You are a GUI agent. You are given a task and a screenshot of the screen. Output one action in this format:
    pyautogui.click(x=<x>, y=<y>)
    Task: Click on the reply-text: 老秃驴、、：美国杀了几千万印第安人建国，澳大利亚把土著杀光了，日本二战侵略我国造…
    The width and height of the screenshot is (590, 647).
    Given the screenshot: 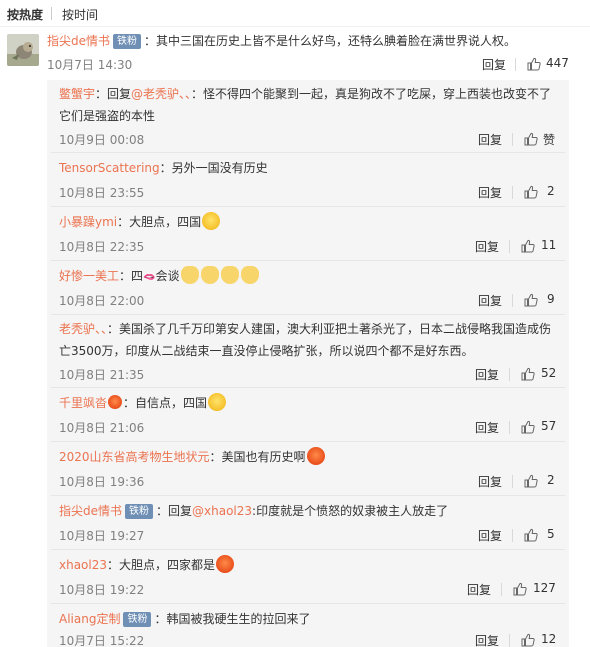 What is the action you would take?
    pyautogui.click(x=309, y=340)
    